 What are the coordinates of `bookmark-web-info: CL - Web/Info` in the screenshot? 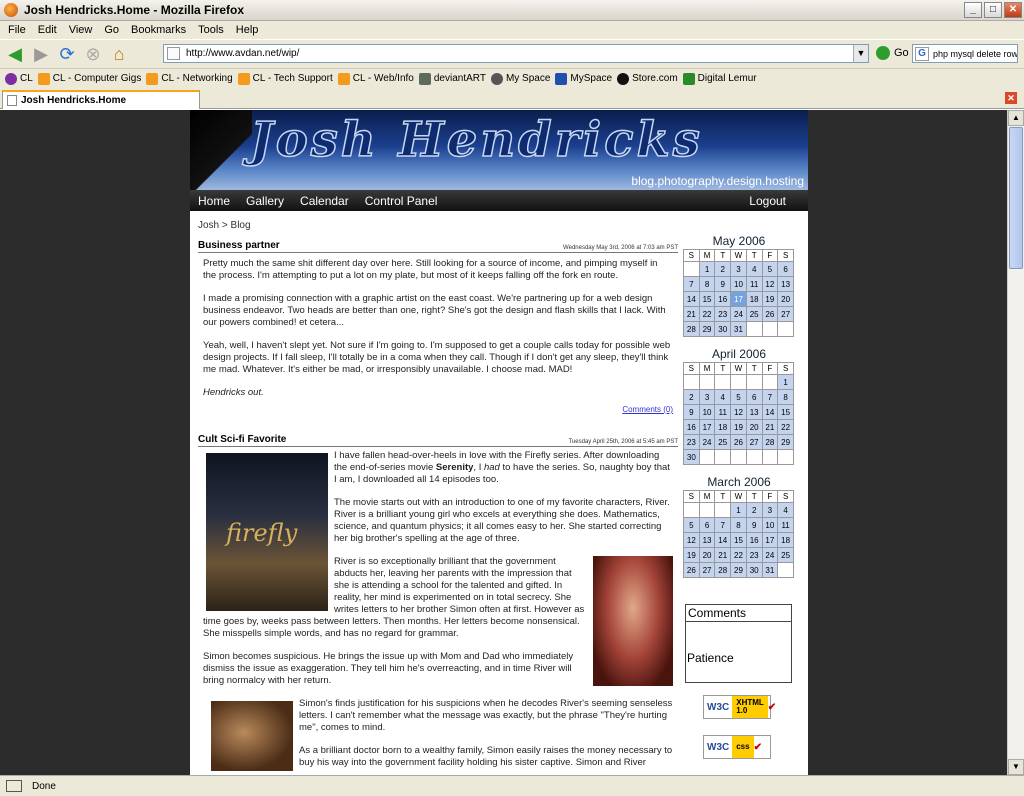 It's located at (375, 78).